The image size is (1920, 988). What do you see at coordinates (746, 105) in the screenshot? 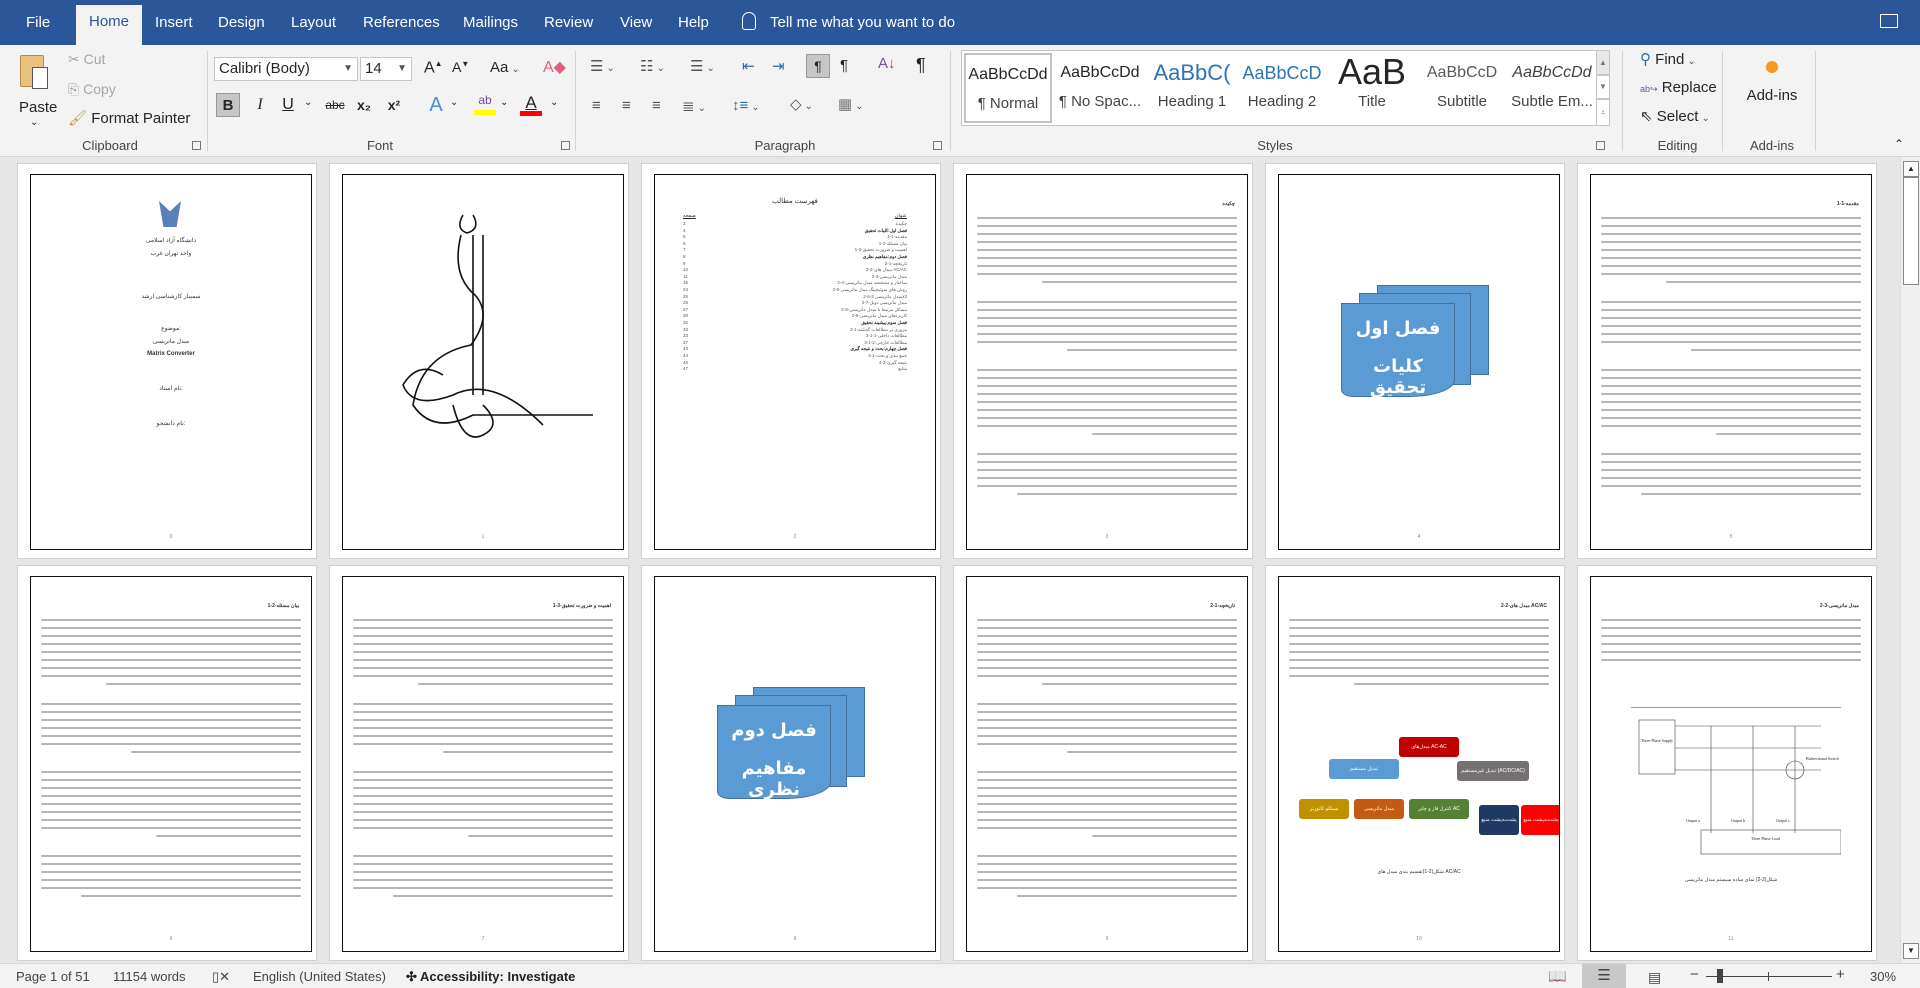
I see `line-spacing-button: ↕≡ ⌄` at bounding box center [746, 105].